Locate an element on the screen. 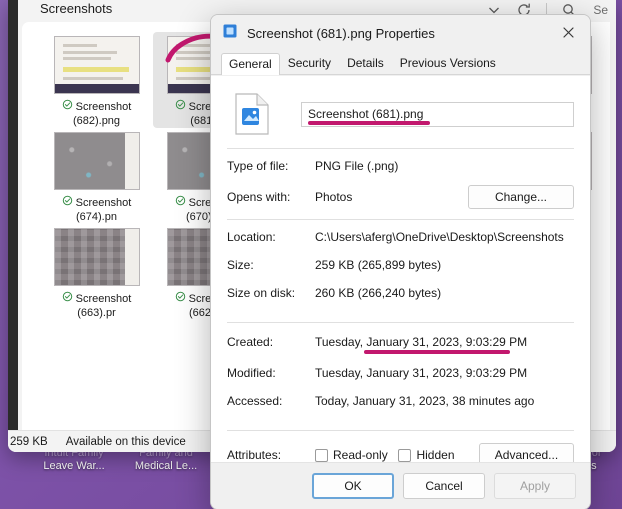 This screenshot has height=509, width=622. file-name-input: Screenshot (681).png is located at coordinates (437, 114).